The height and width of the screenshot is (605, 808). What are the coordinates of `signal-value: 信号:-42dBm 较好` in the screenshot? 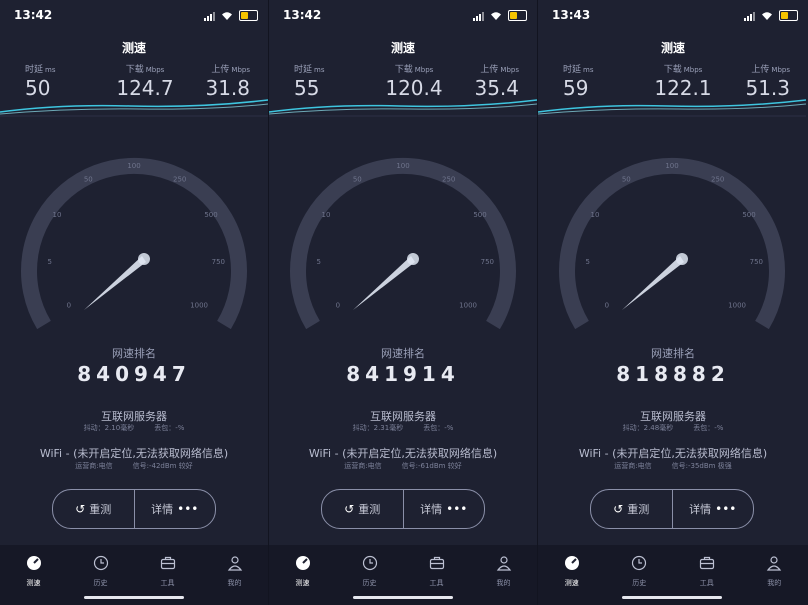 It's located at (162, 466).